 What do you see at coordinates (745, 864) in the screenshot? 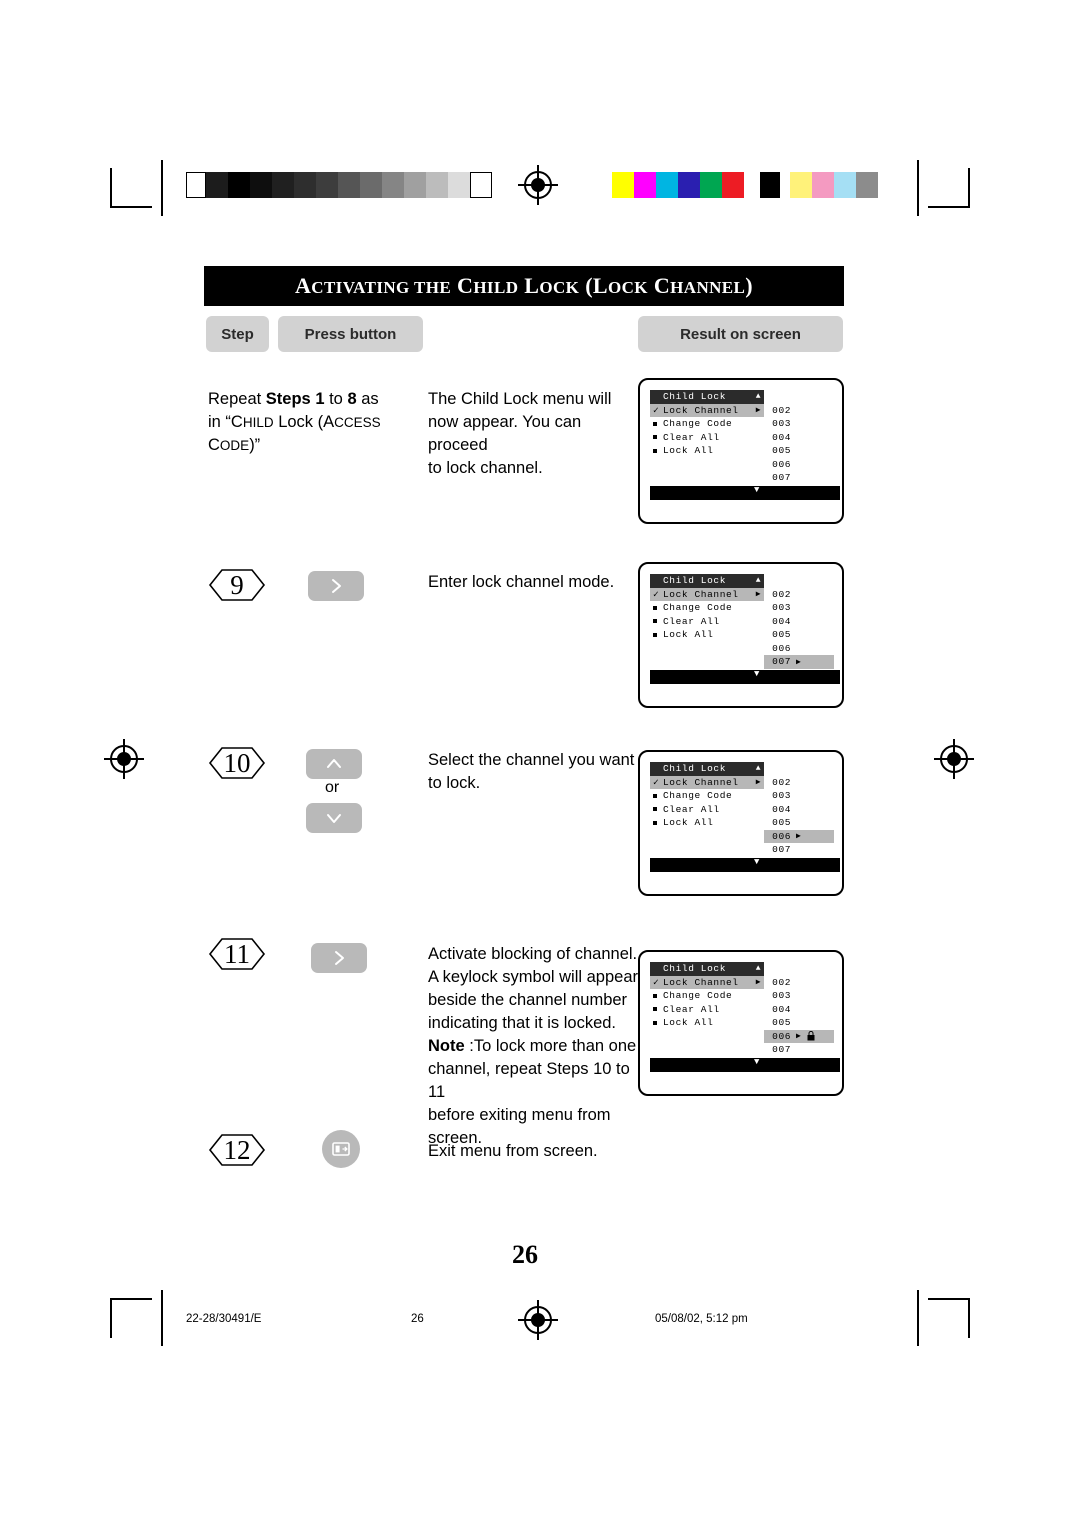
I see `osd-3-bottom-bar: ▼` at bounding box center [745, 864].